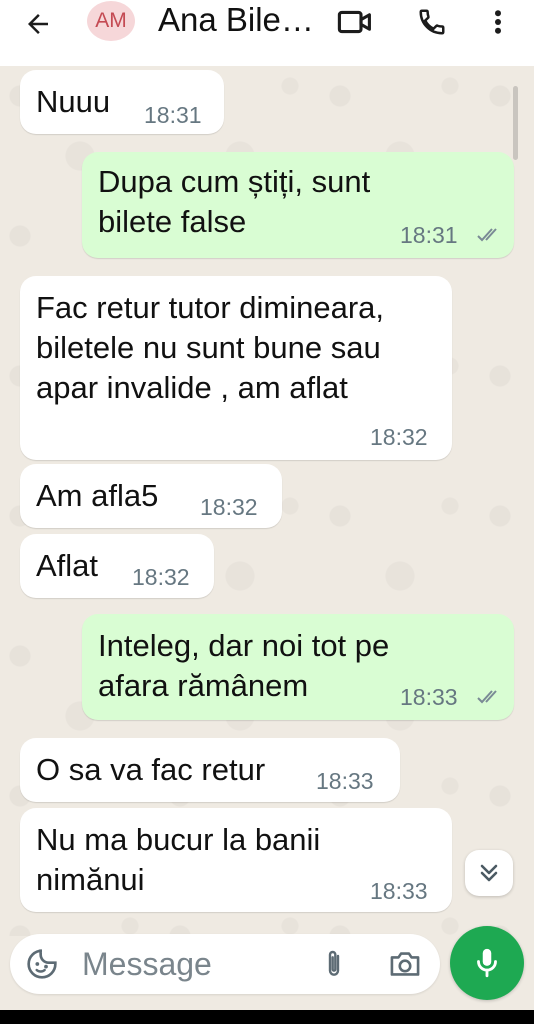 This screenshot has height=1024, width=534. I want to click on message-text: nimănui, so click(90, 879).